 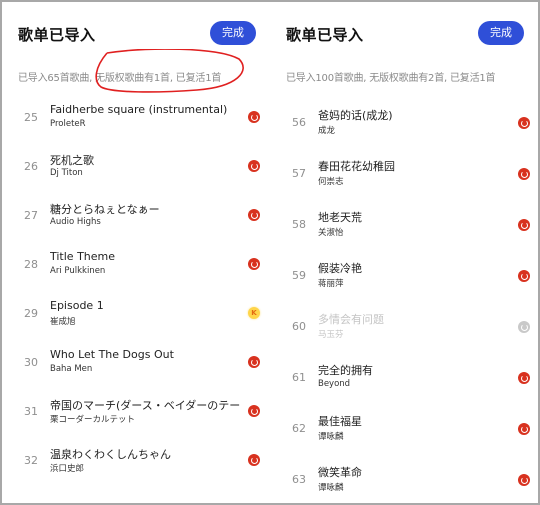 I want to click on song-index: 56, so click(x=299, y=122).